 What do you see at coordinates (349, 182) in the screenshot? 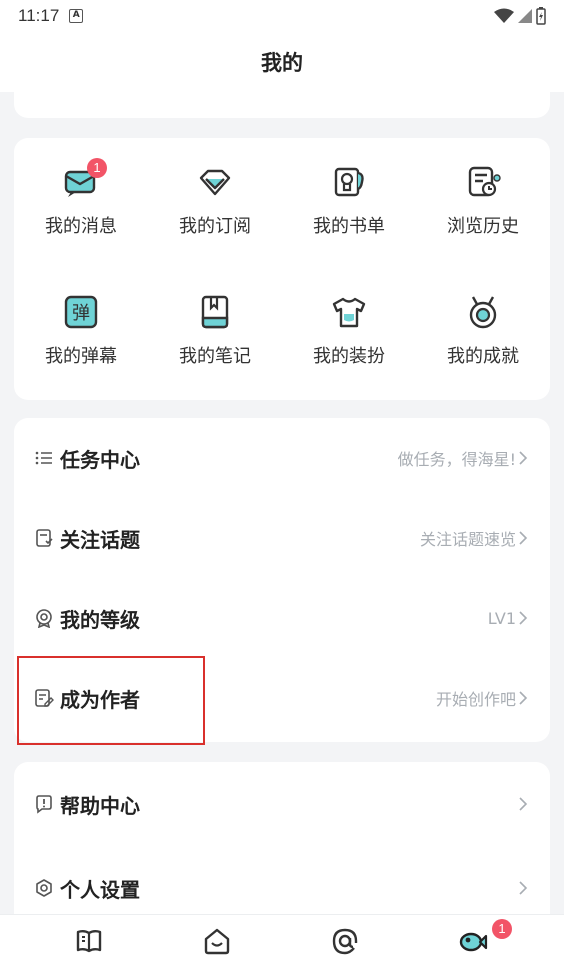
I see `booklist-icon` at bounding box center [349, 182].